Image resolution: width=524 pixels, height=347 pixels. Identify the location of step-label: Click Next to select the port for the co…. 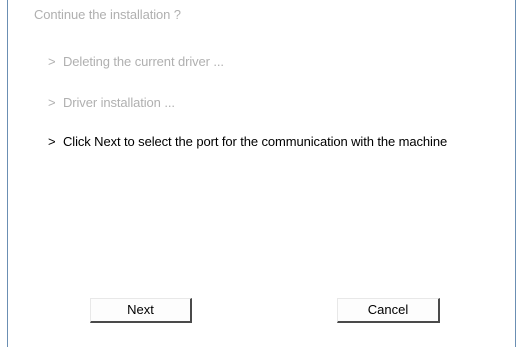
(255, 141).